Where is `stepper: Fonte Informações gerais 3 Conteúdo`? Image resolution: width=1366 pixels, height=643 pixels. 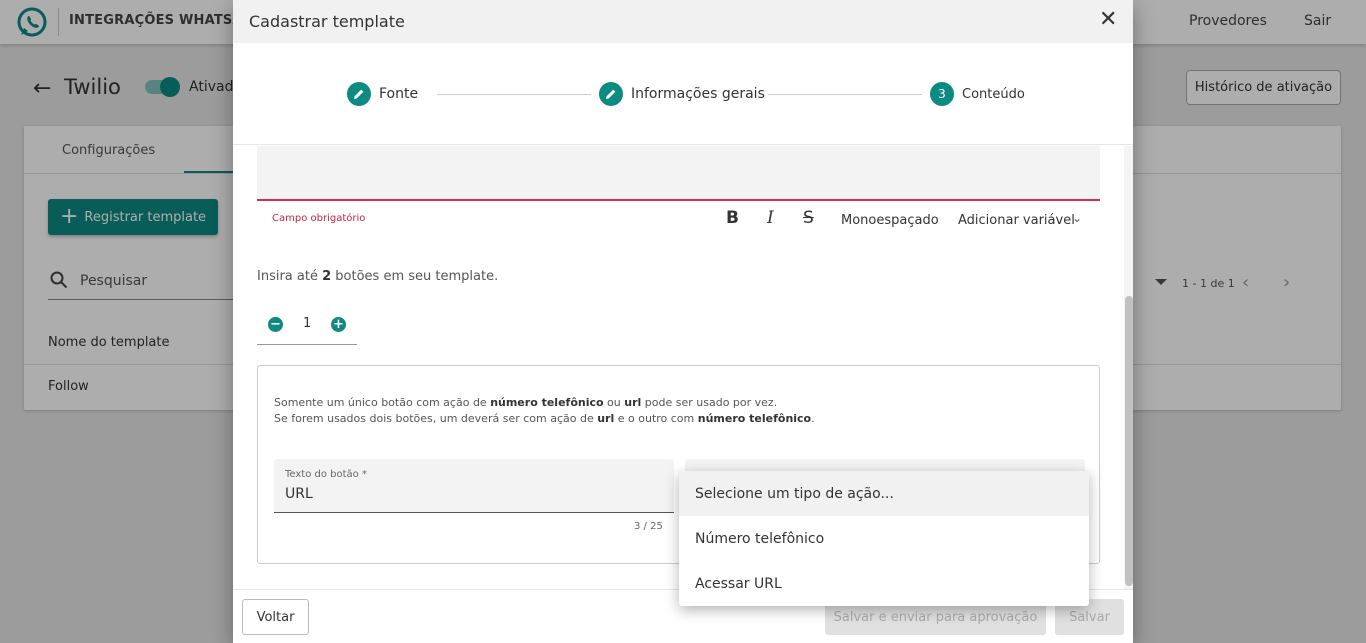 stepper: Fonte Informações gerais 3 Conteúdo is located at coordinates (683, 94).